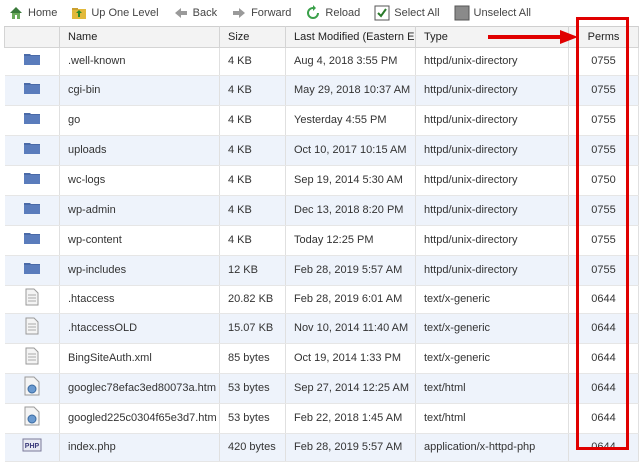  I want to click on reload-icon, so click(313, 13).